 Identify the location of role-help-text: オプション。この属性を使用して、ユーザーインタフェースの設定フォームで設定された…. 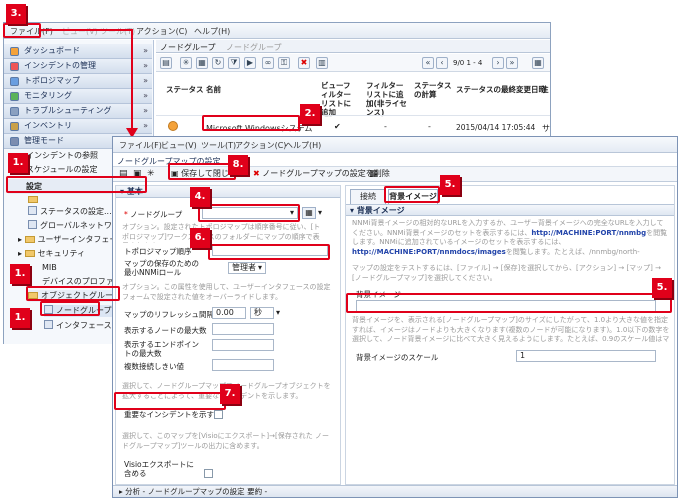
(226, 292).